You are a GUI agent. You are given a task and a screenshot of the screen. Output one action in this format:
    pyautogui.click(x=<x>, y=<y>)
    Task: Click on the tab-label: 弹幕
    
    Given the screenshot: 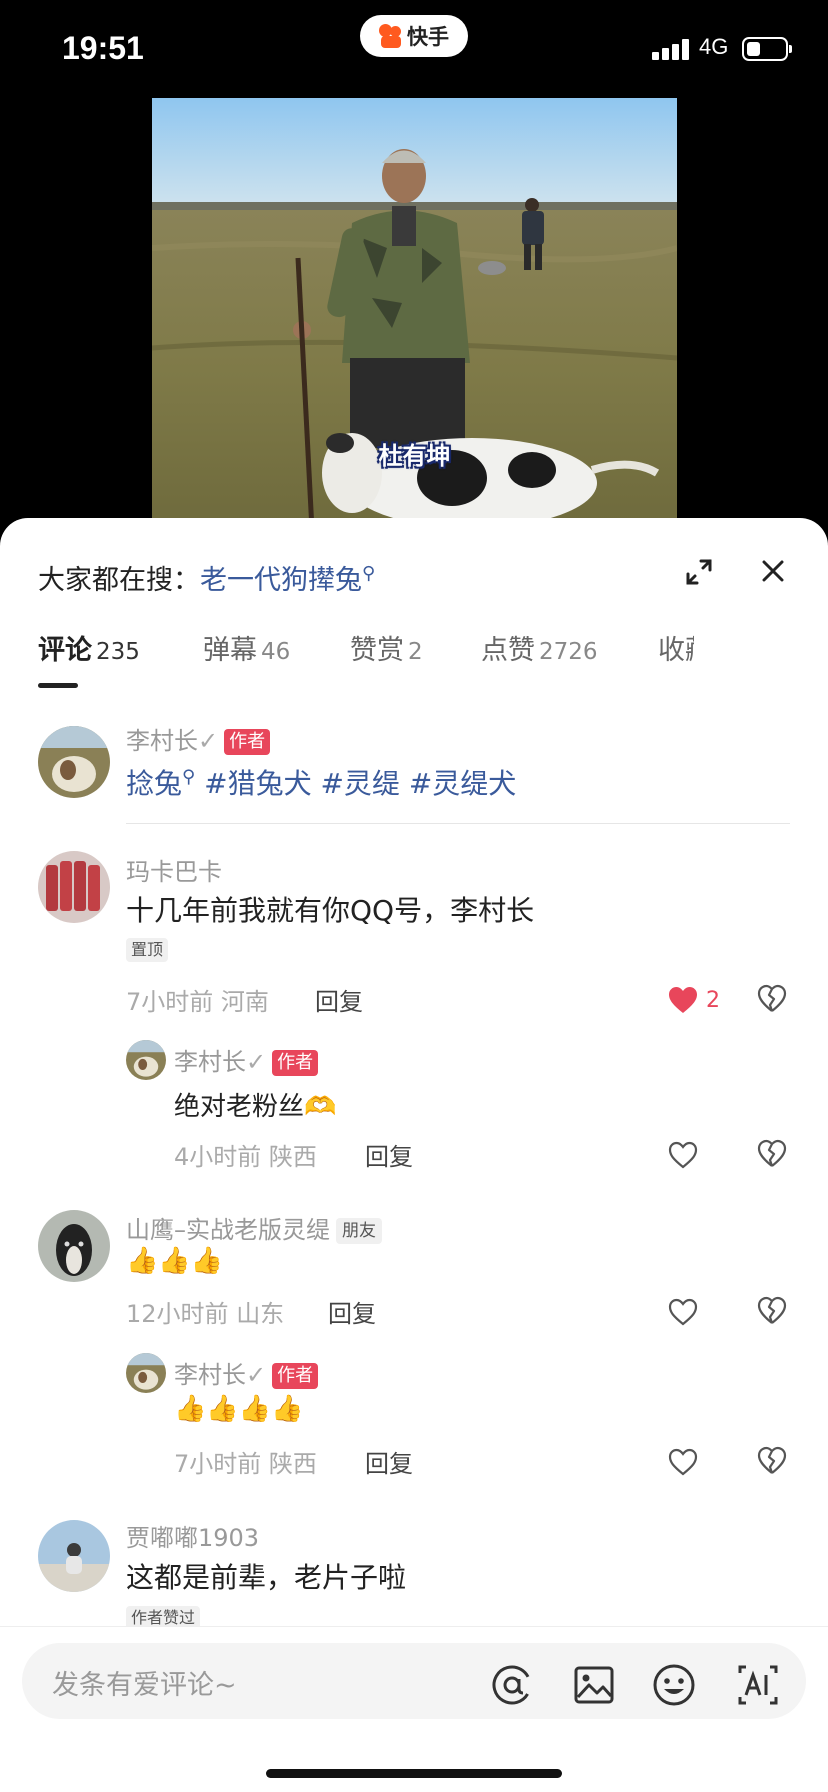 What is the action you would take?
    pyautogui.click(x=230, y=650)
    